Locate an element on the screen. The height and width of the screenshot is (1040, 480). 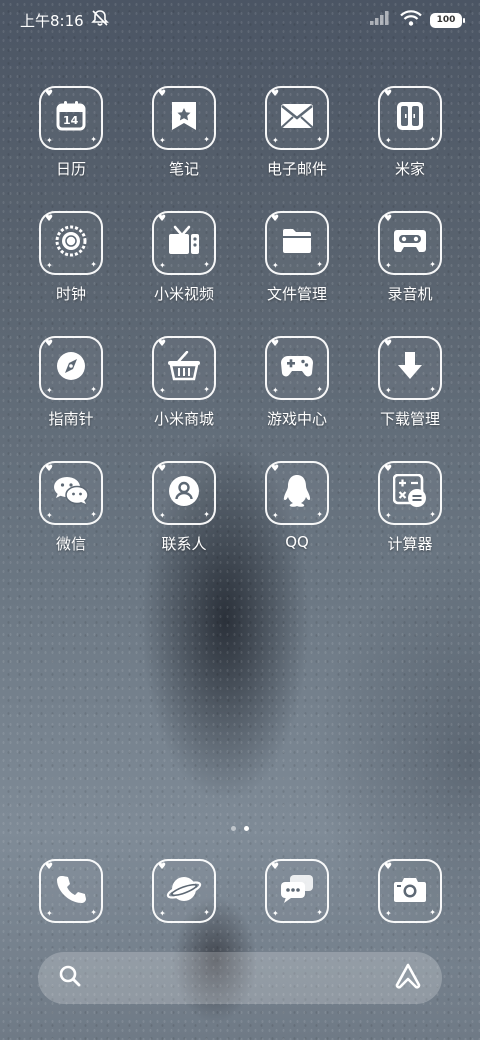
dock-camera: ♥ ✦ ✦ is located at coordinates (410, 891).